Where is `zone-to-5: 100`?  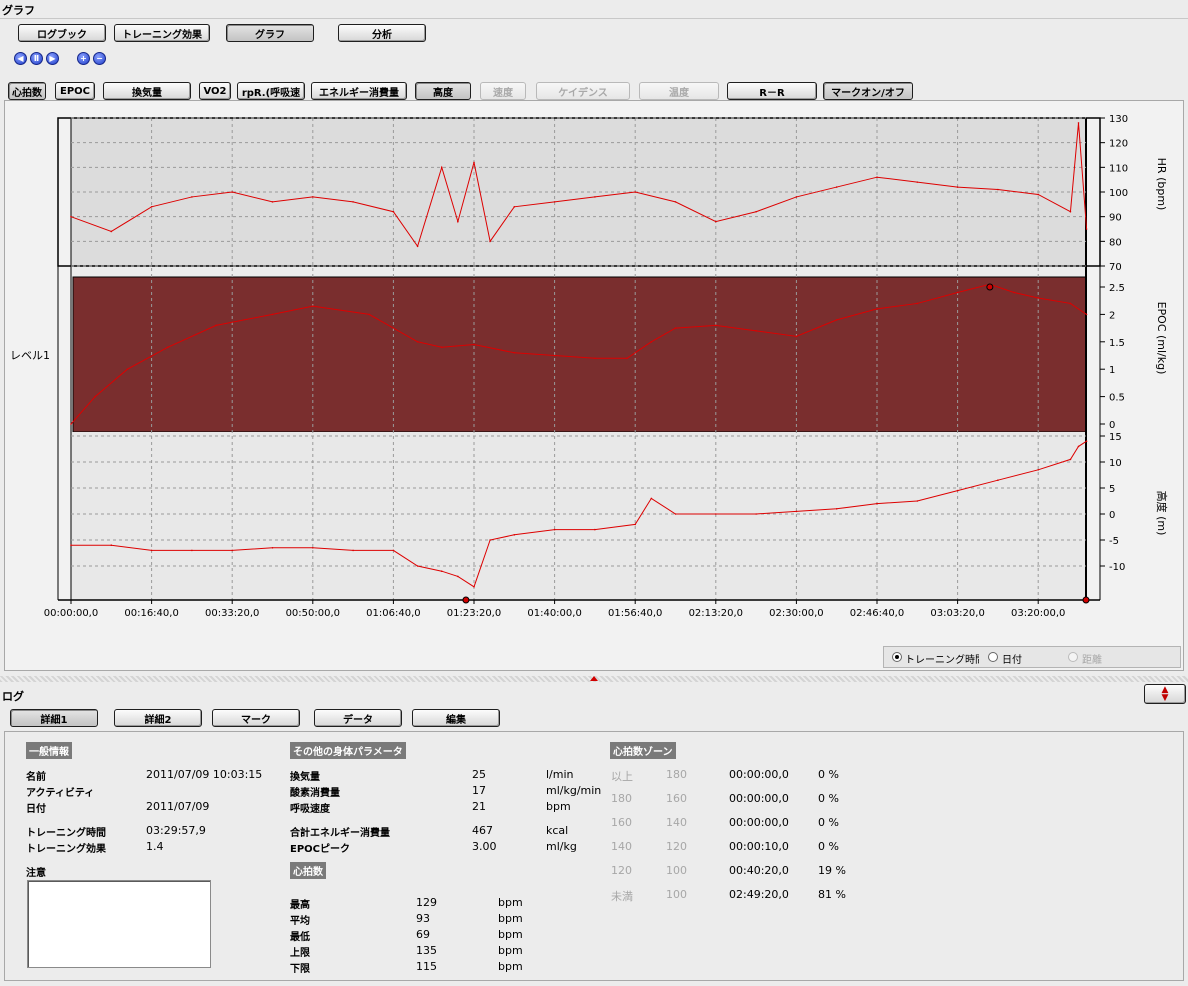 zone-to-5: 100 is located at coordinates (676, 894).